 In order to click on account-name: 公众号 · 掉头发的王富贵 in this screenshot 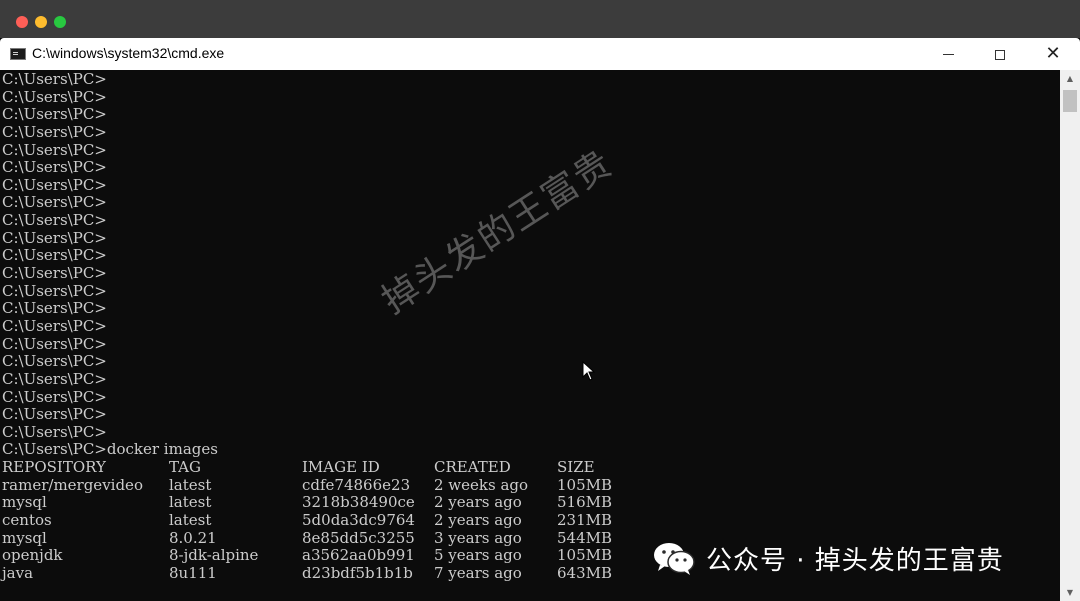, I will do `click(855, 560)`.